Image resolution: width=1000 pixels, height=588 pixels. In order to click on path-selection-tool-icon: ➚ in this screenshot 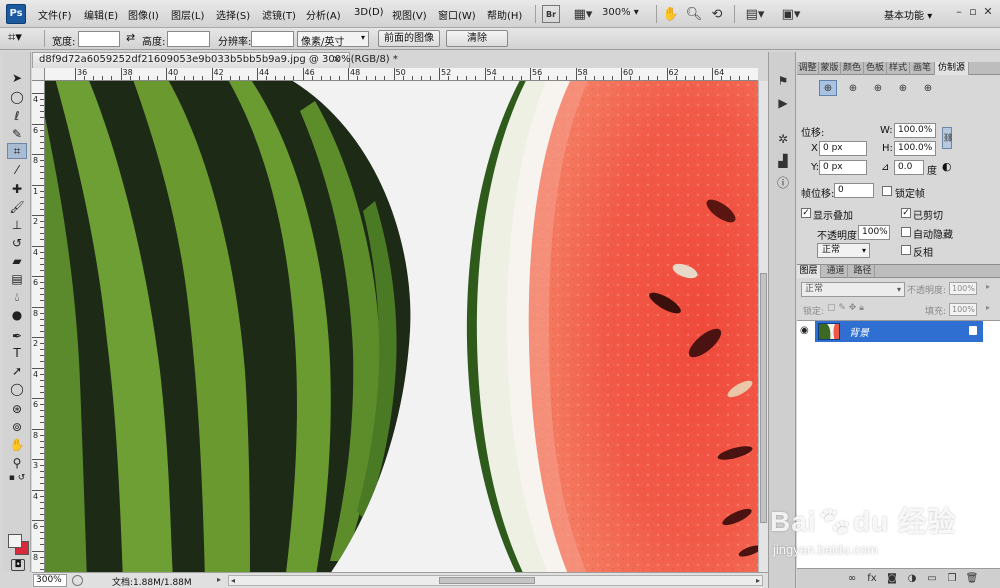, I will do `click(17, 371)`.